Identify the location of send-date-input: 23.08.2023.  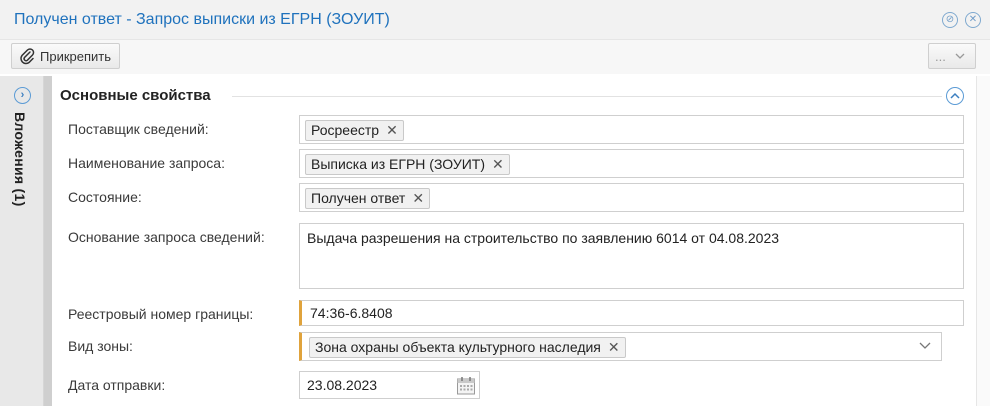
(389, 385).